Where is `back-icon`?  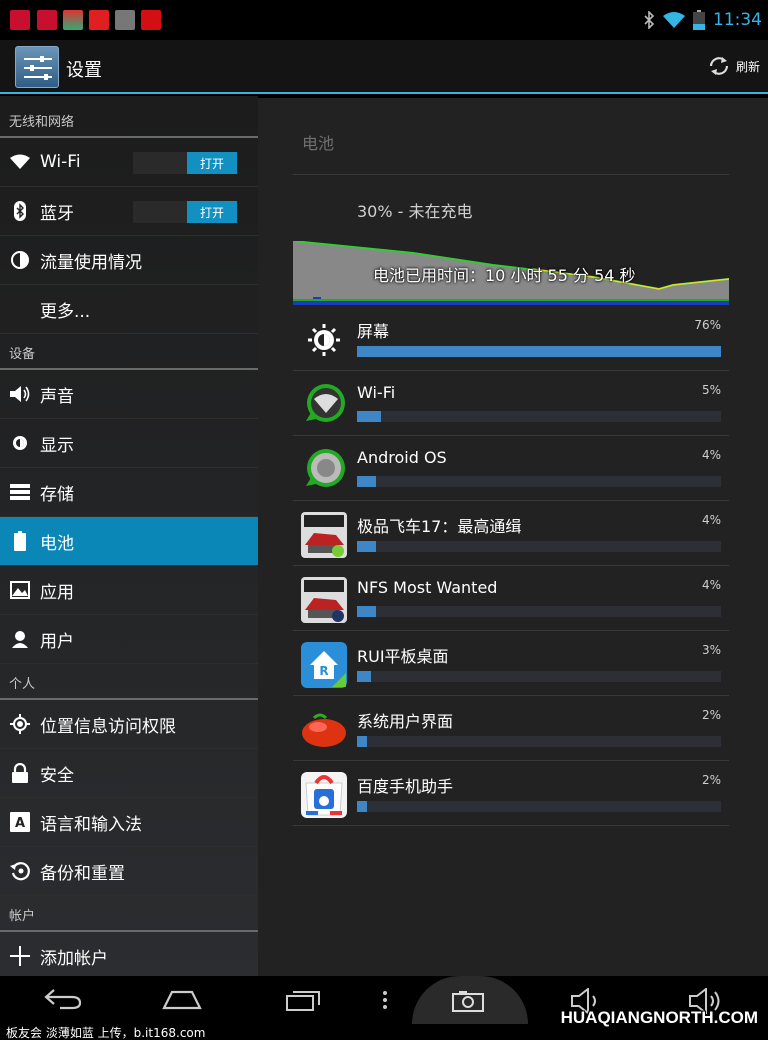
back-icon is located at coordinates (63, 999).